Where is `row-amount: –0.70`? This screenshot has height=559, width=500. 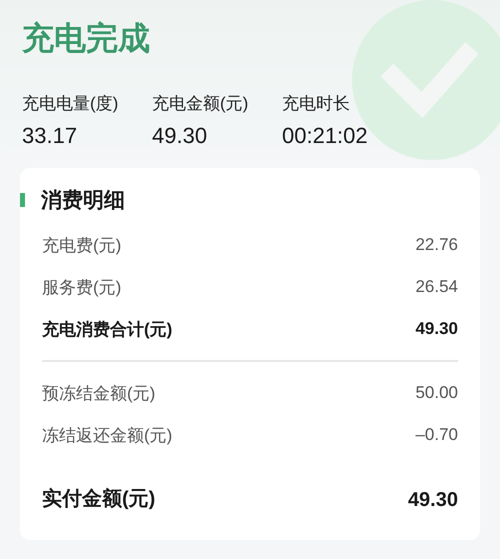 row-amount: –0.70 is located at coordinates (436, 435).